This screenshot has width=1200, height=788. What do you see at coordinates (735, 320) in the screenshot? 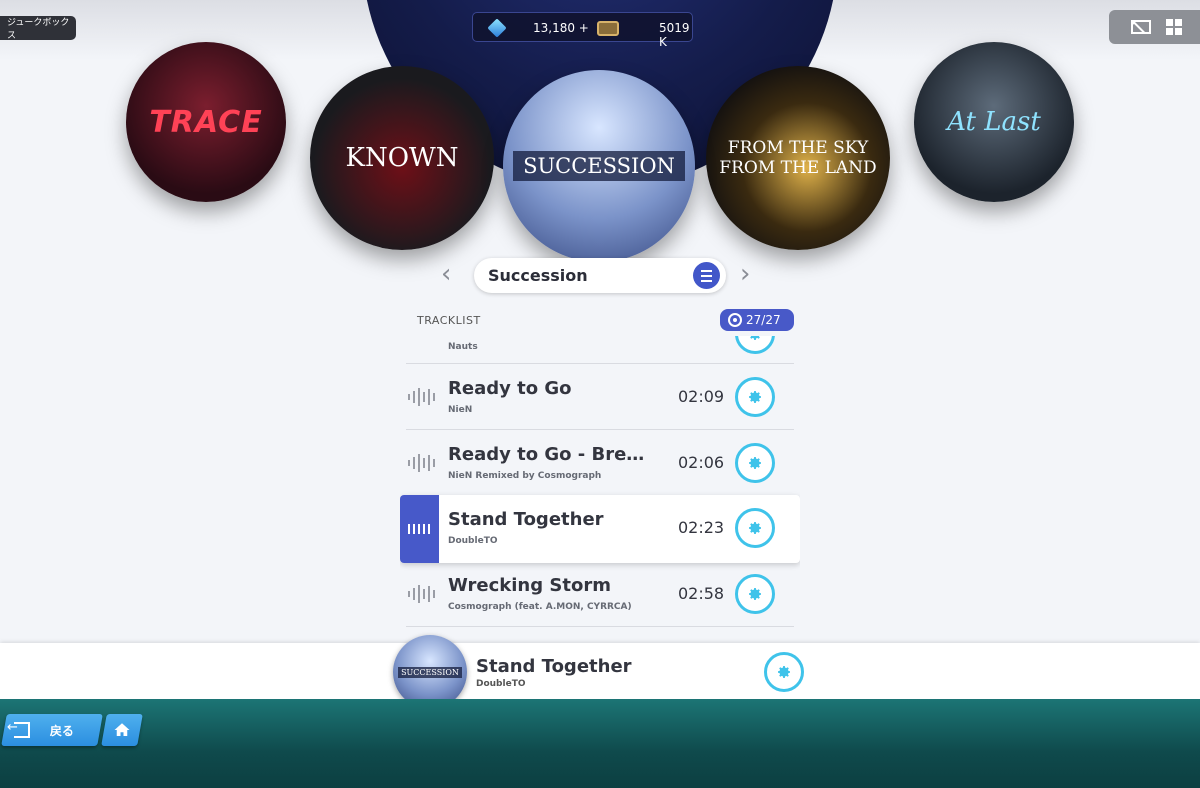
I see `disc-icon` at bounding box center [735, 320].